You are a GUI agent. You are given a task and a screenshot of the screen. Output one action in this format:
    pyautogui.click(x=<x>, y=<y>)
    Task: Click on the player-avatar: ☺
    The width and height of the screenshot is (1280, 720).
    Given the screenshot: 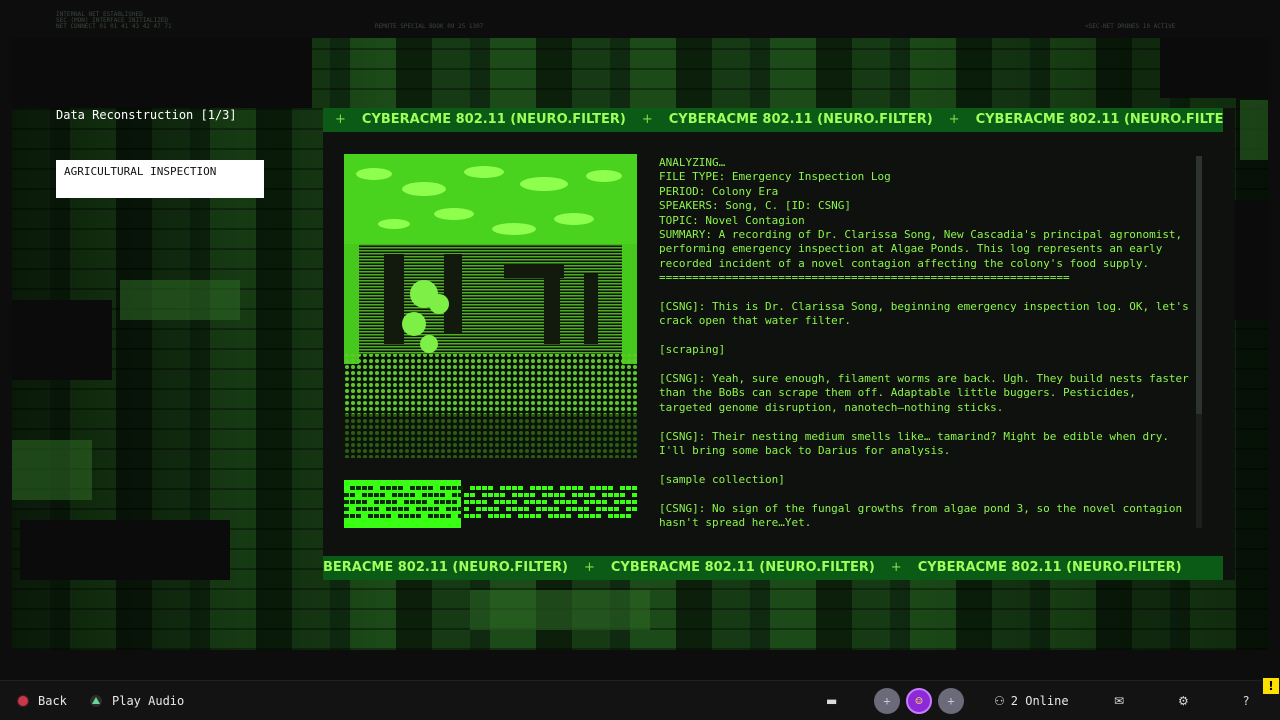 What is the action you would take?
    pyautogui.click(x=919, y=701)
    